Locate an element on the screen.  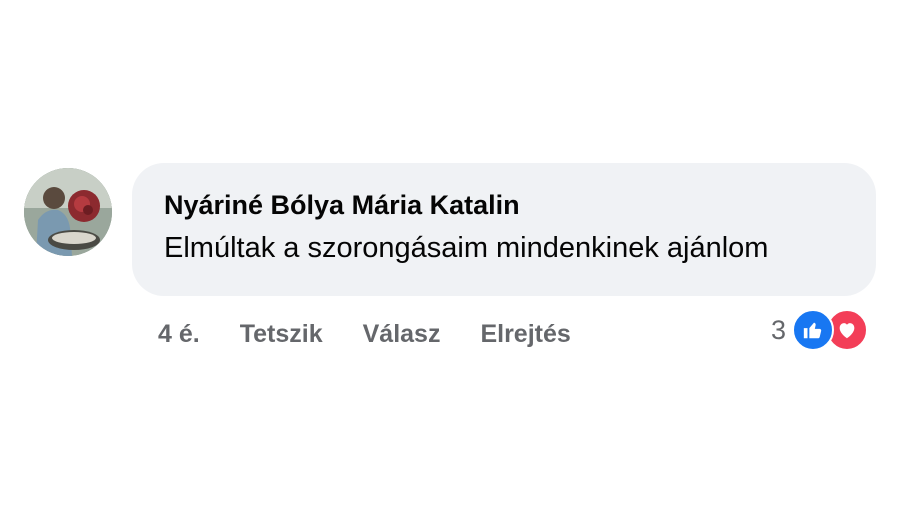
reactions-summary: 3 is located at coordinates (819, 330).